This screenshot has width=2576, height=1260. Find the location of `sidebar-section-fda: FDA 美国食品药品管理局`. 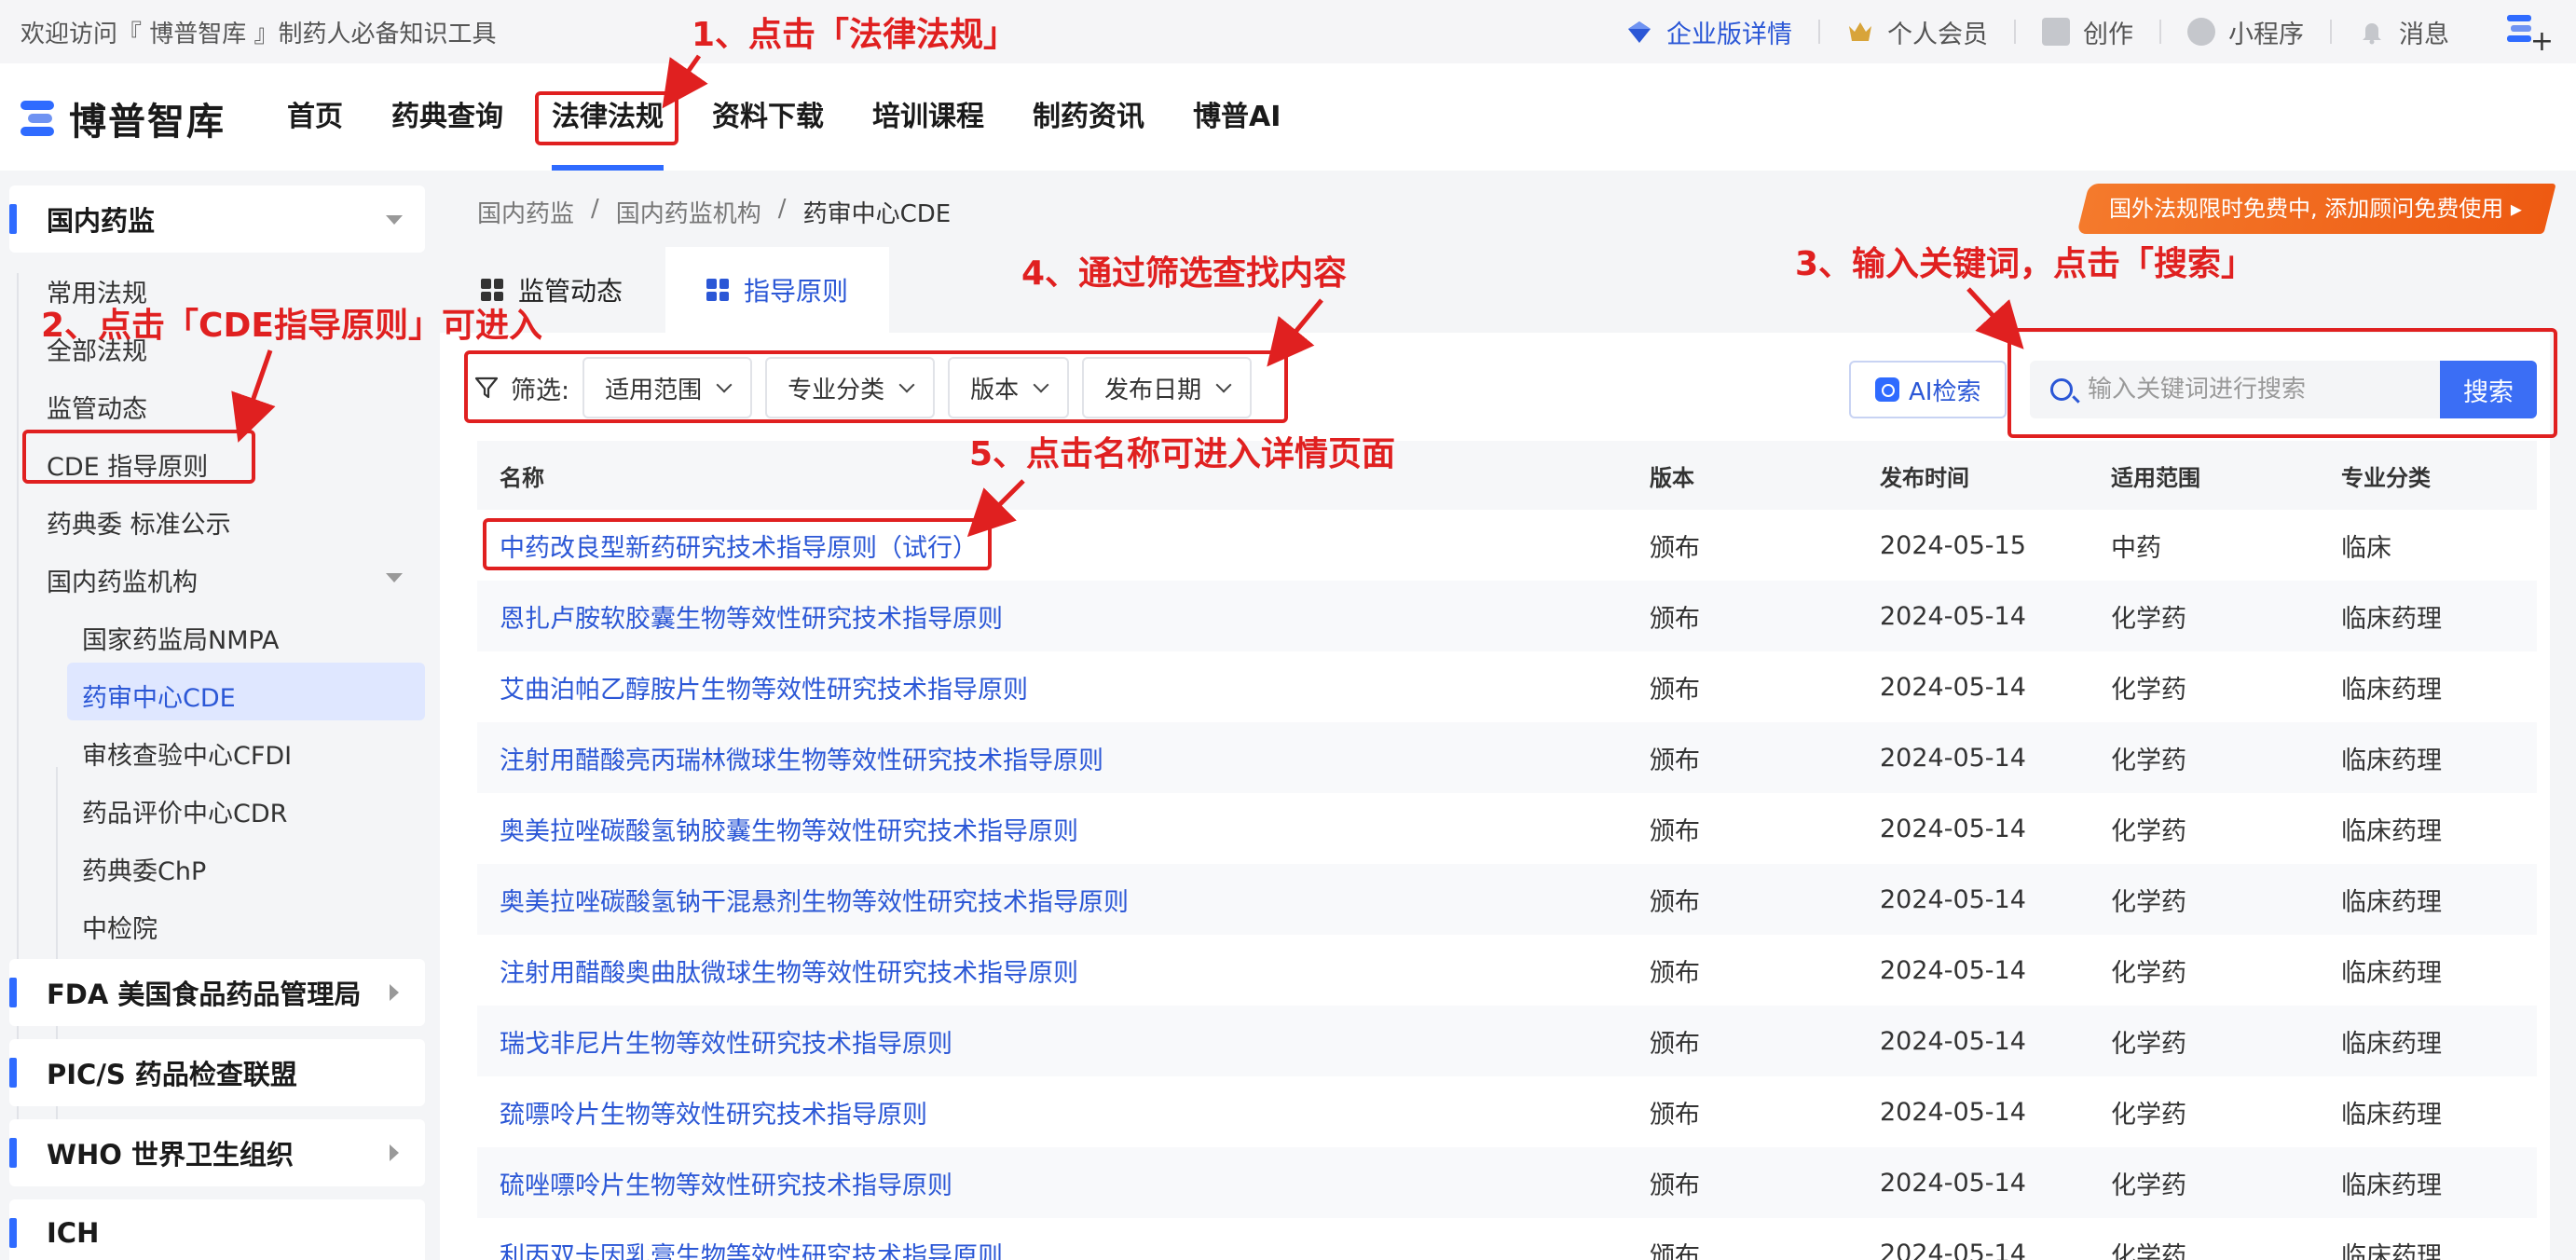

sidebar-section-fda: FDA 美国食品药品管理局 is located at coordinates (217, 992).